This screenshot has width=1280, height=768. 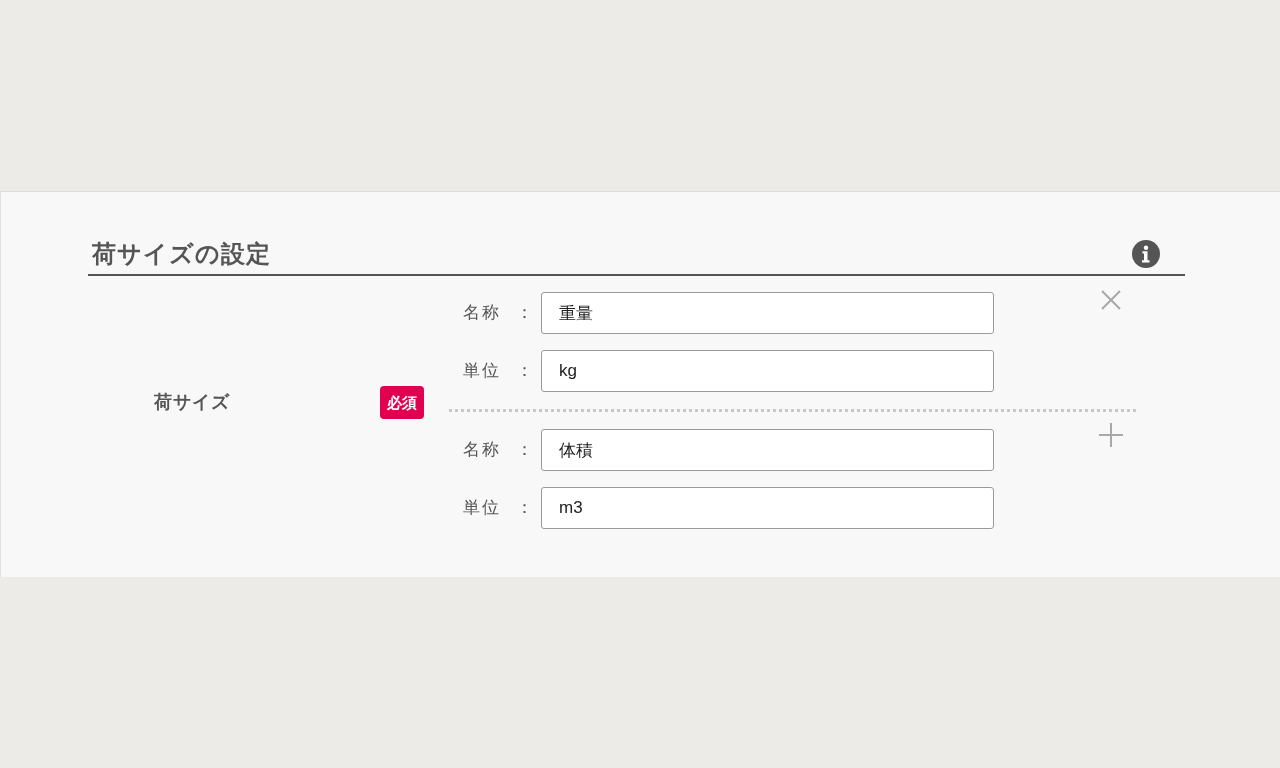 I want to click on text-input-field: 重量, so click(x=767, y=313).